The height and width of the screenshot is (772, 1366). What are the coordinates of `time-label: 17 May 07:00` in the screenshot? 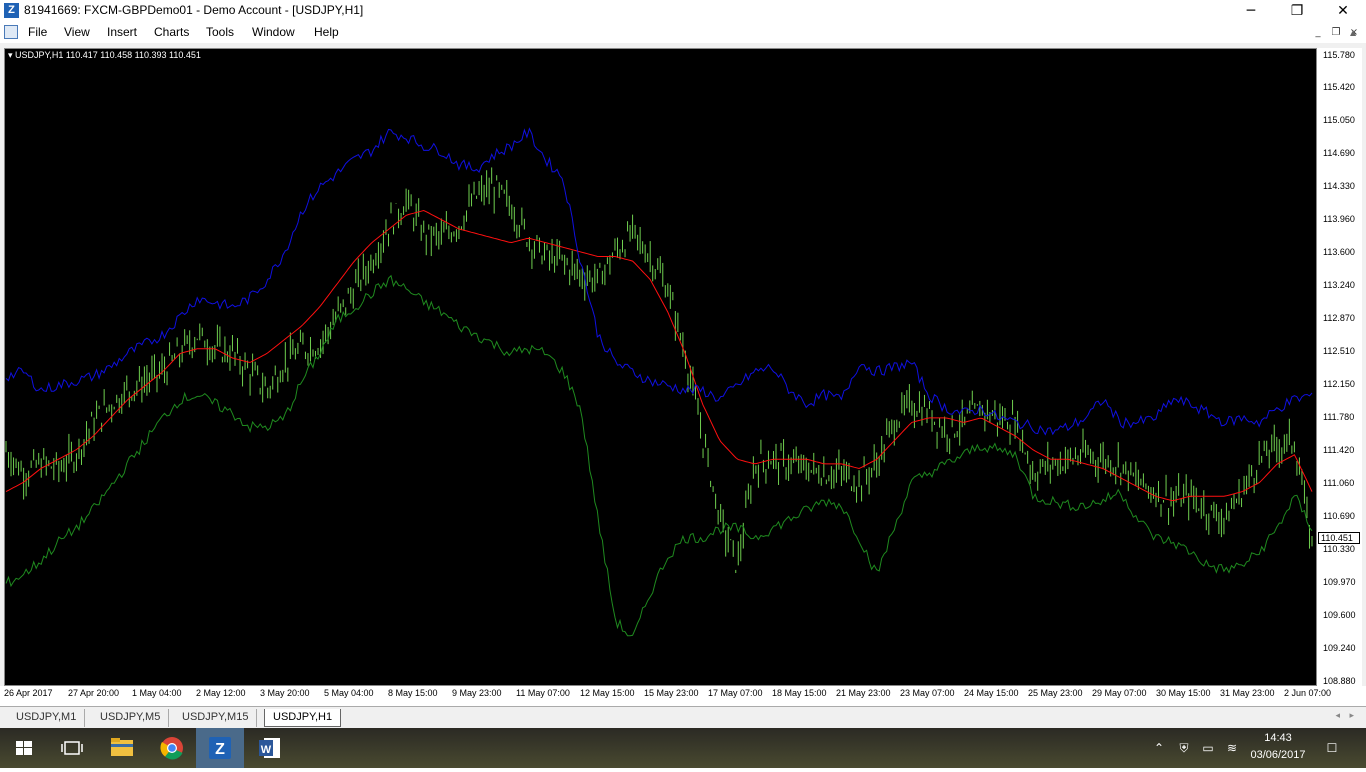 It's located at (735, 693).